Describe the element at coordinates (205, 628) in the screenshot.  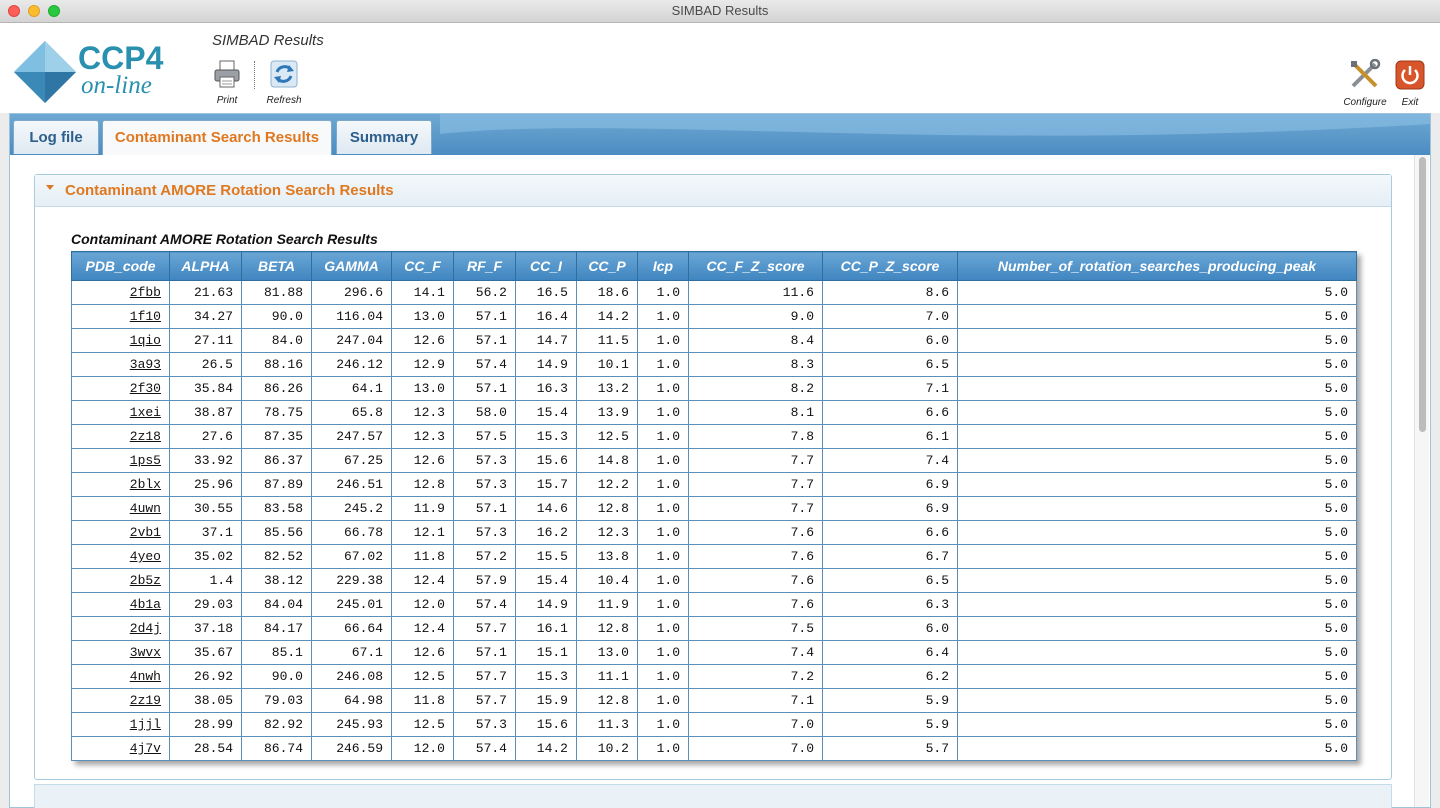
I see `table-cell: 37.18` at that location.